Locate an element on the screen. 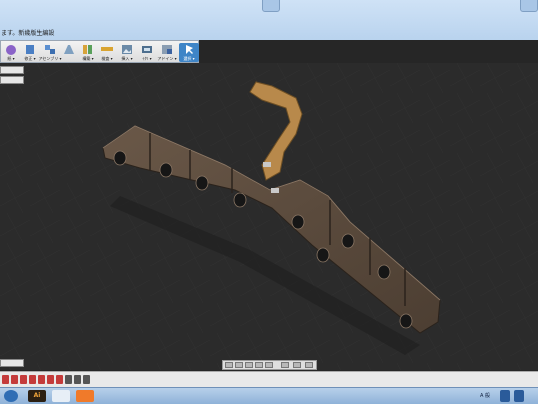  tool-assembly: アセンブリ ▾ is located at coordinates (50, 52).